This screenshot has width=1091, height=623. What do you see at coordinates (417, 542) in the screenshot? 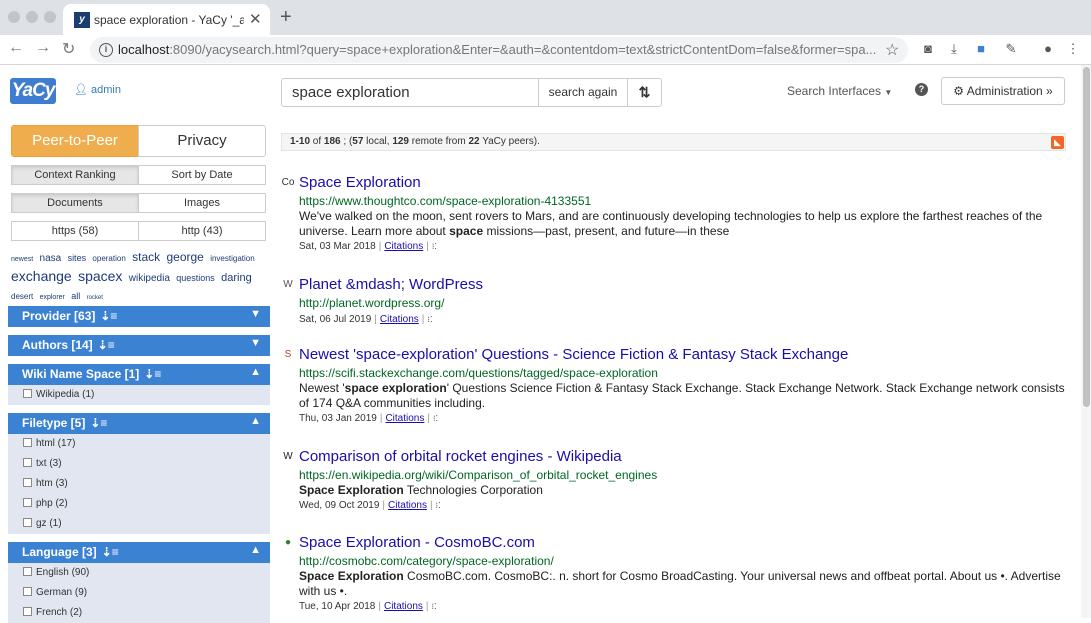
I see `result-title-link: Space Exploration - CosmoBC.com` at bounding box center [417, 542].